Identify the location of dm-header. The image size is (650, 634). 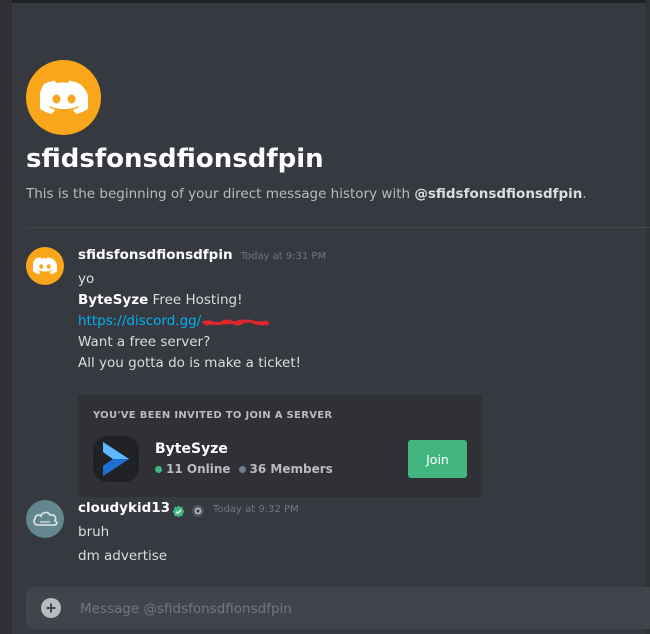
(63, 97).